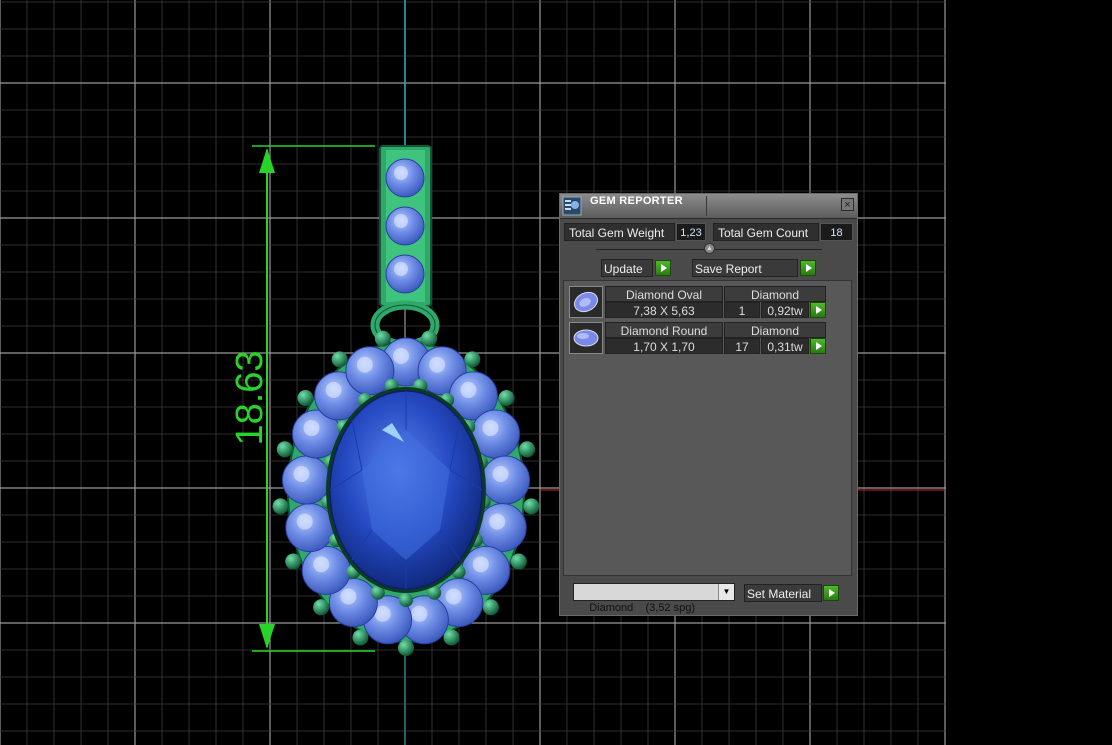  I want to click on chevron-down-icon: ▼, so click(726, 592).